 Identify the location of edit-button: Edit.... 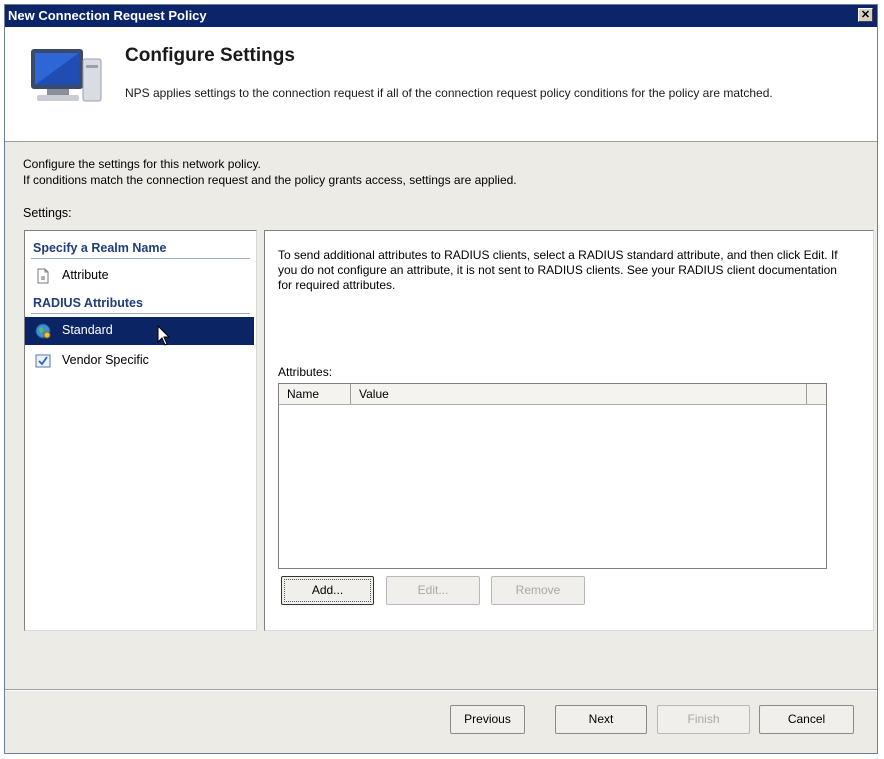
(433, 590).